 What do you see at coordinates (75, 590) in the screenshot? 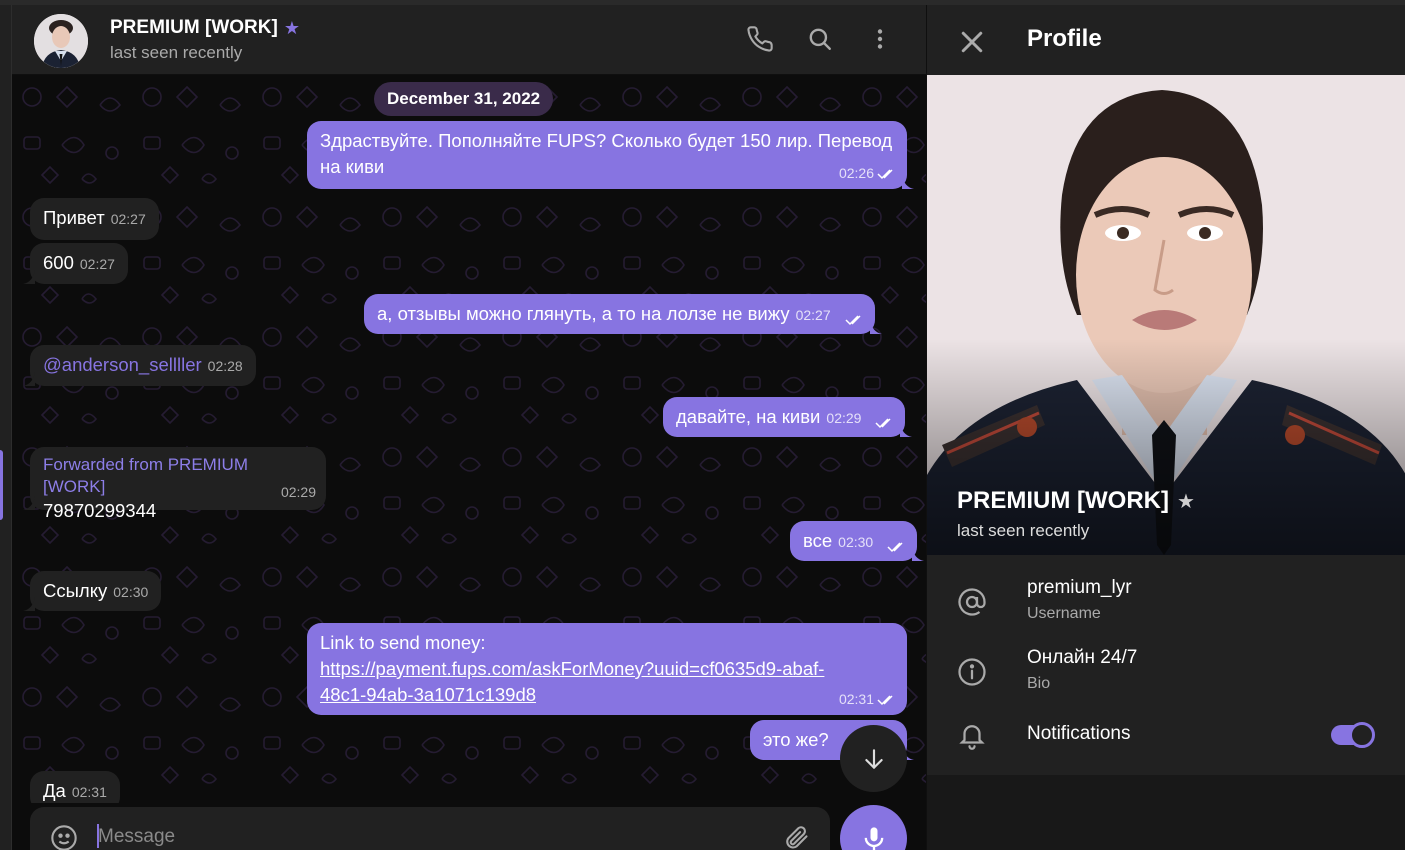
I see `message-text: Ссылку` at bounding box center [75, 590].